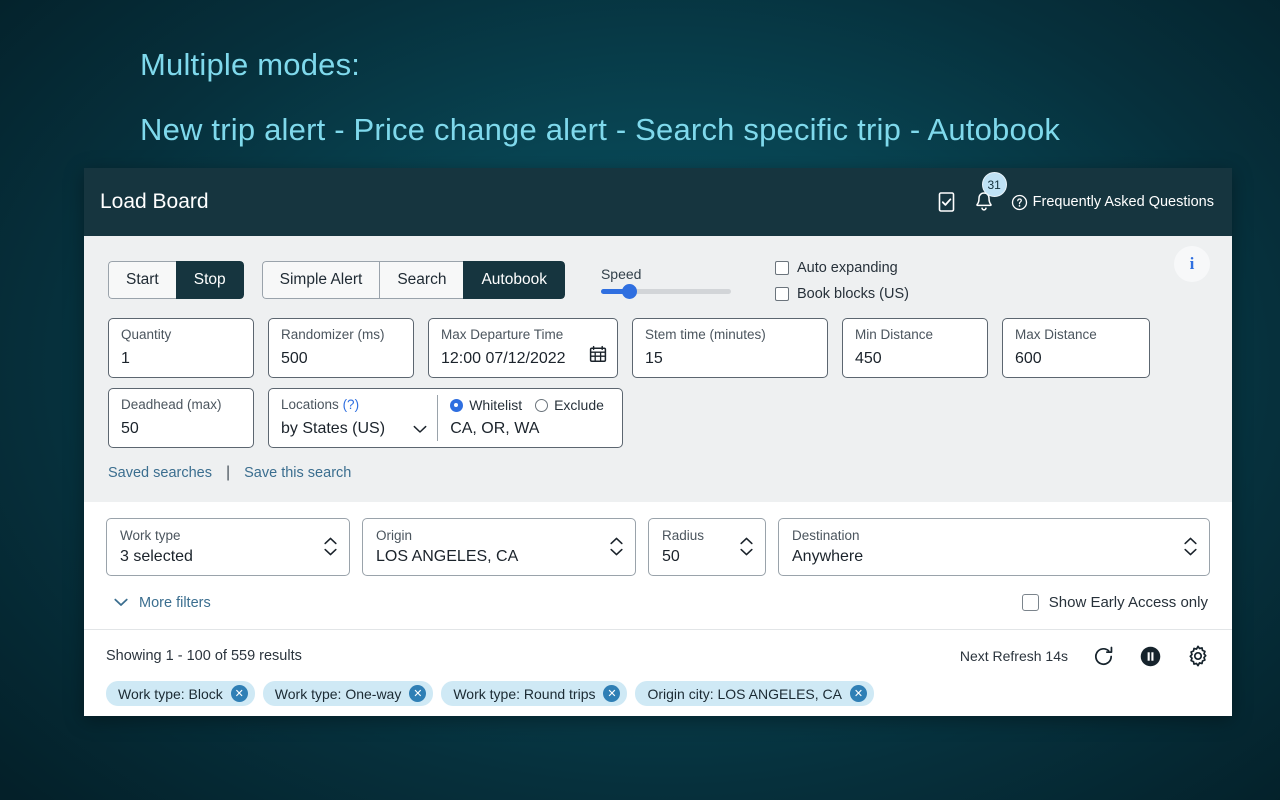 The width and height of the screenshot is (1280, 800). Describe the element at coordinates (671, 556) in the screenshot. I see `select-radius-value: 50` at that location.